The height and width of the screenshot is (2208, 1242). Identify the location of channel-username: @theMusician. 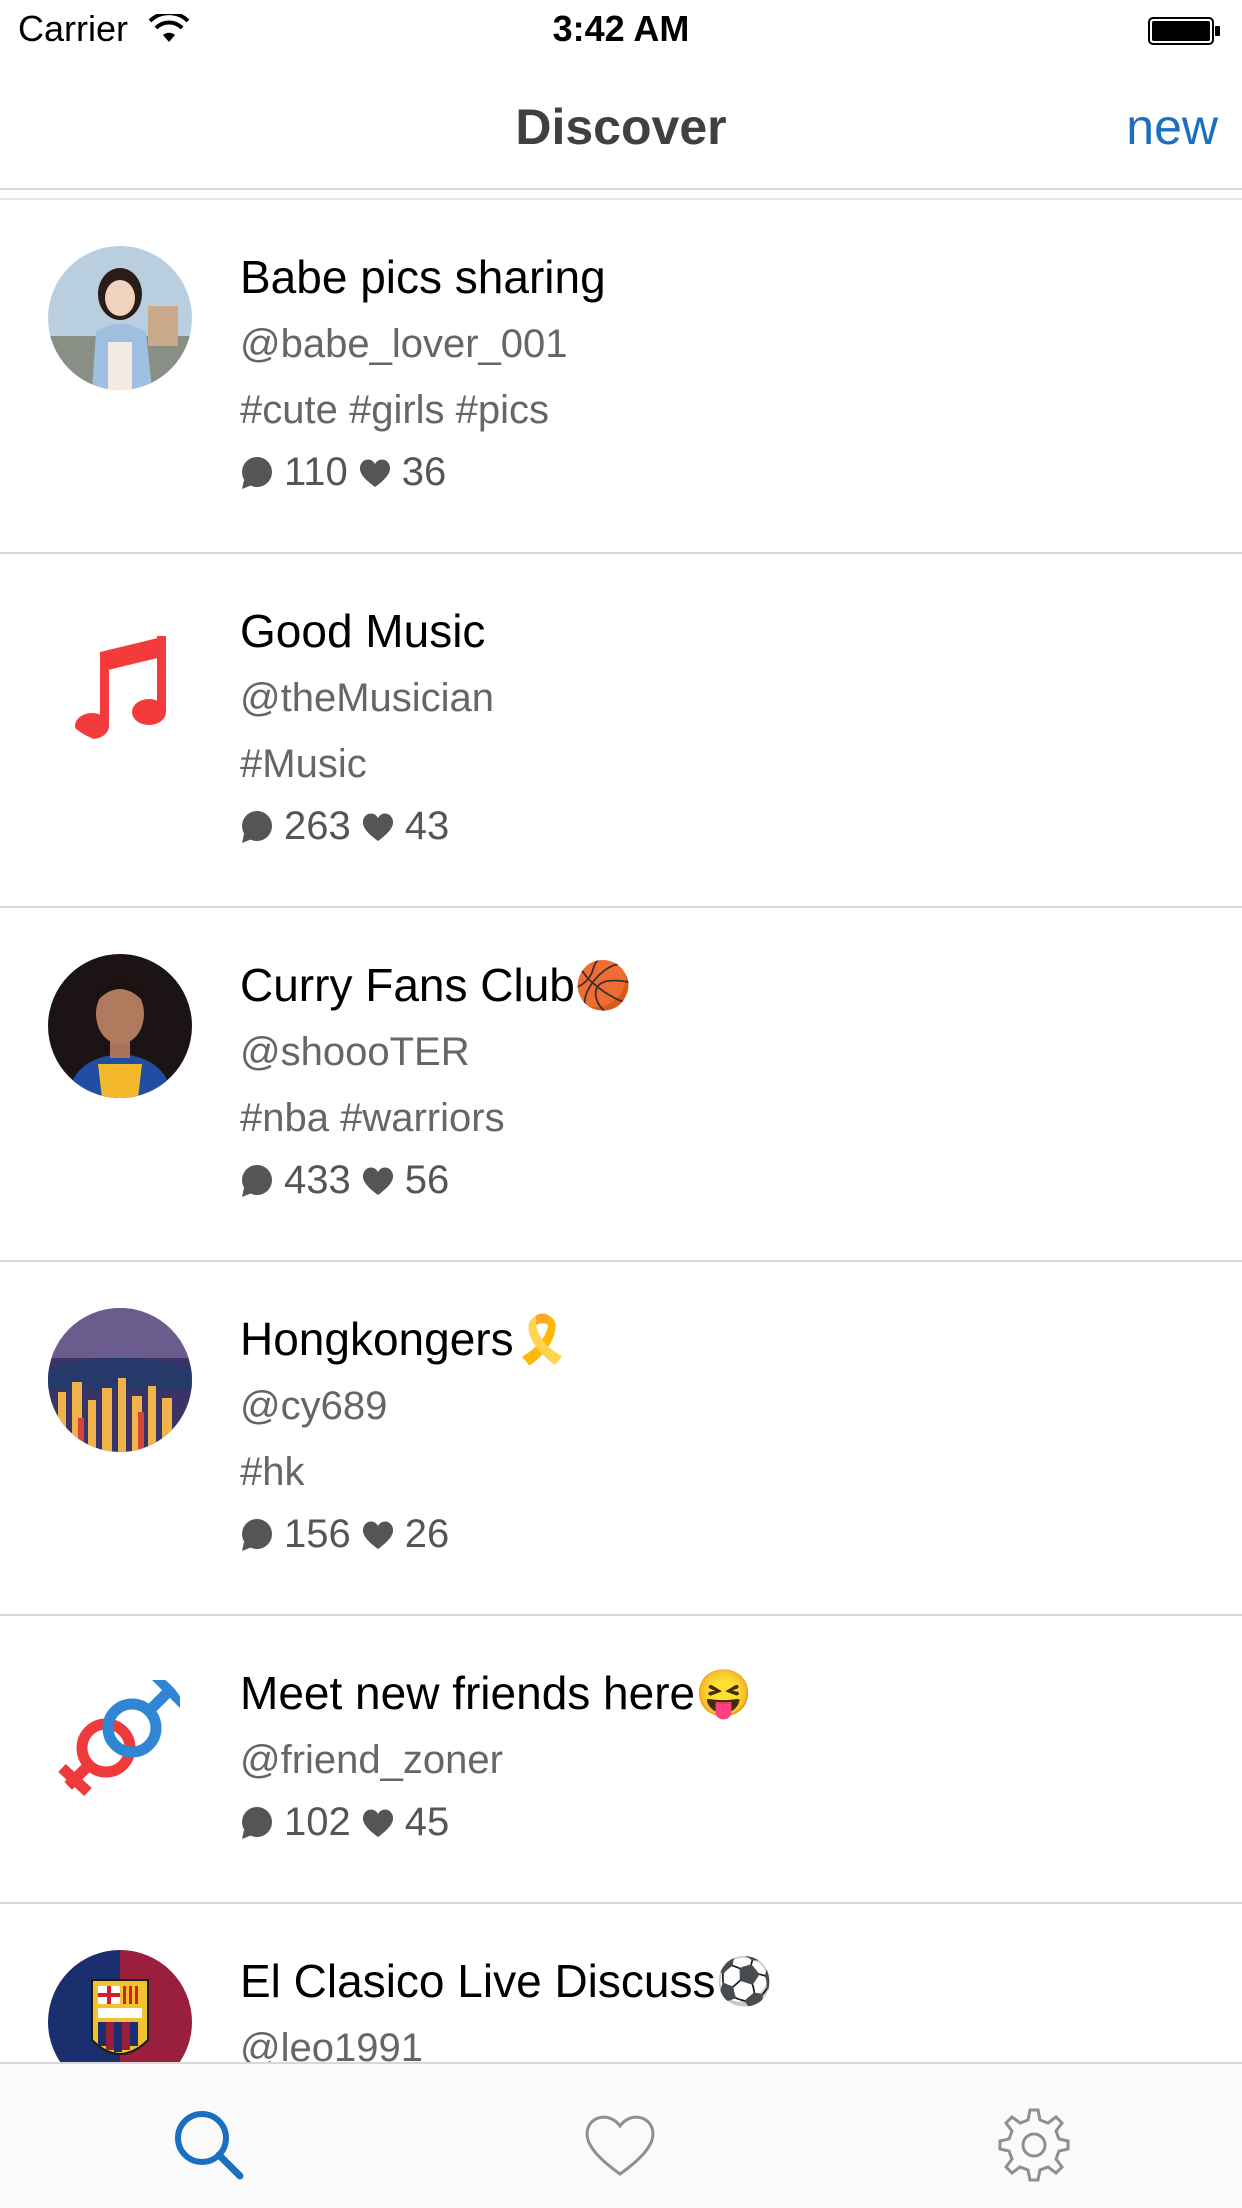
(367, 698).